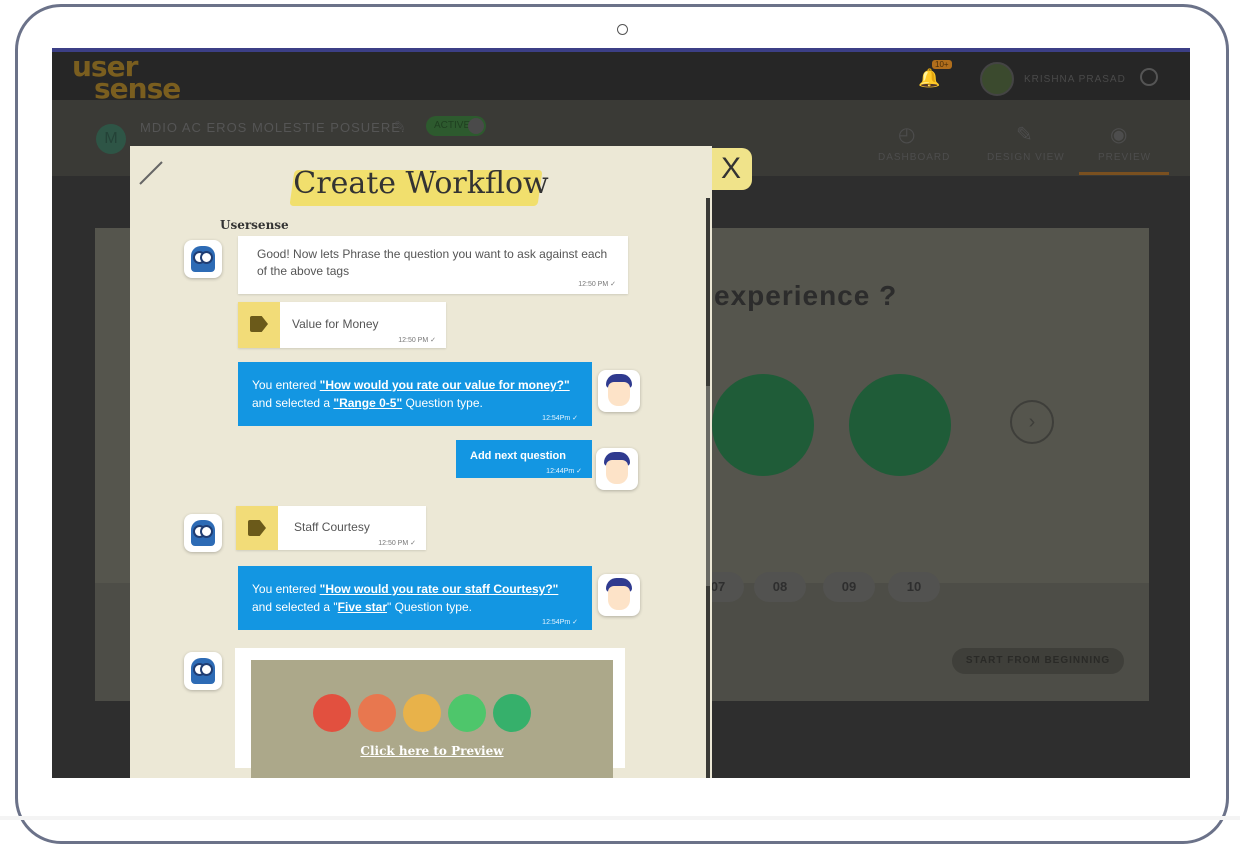 This screenshot has height=844, width=1240. I want to click on scale-option-10: 10, so click(914, 587).